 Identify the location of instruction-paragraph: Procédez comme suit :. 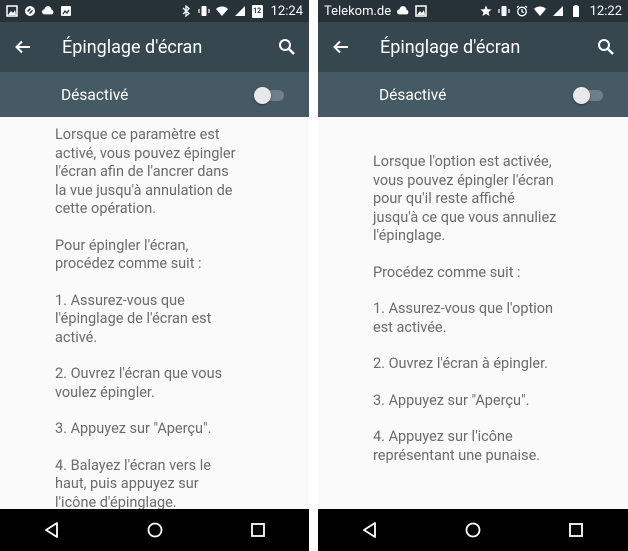
(447, 272).